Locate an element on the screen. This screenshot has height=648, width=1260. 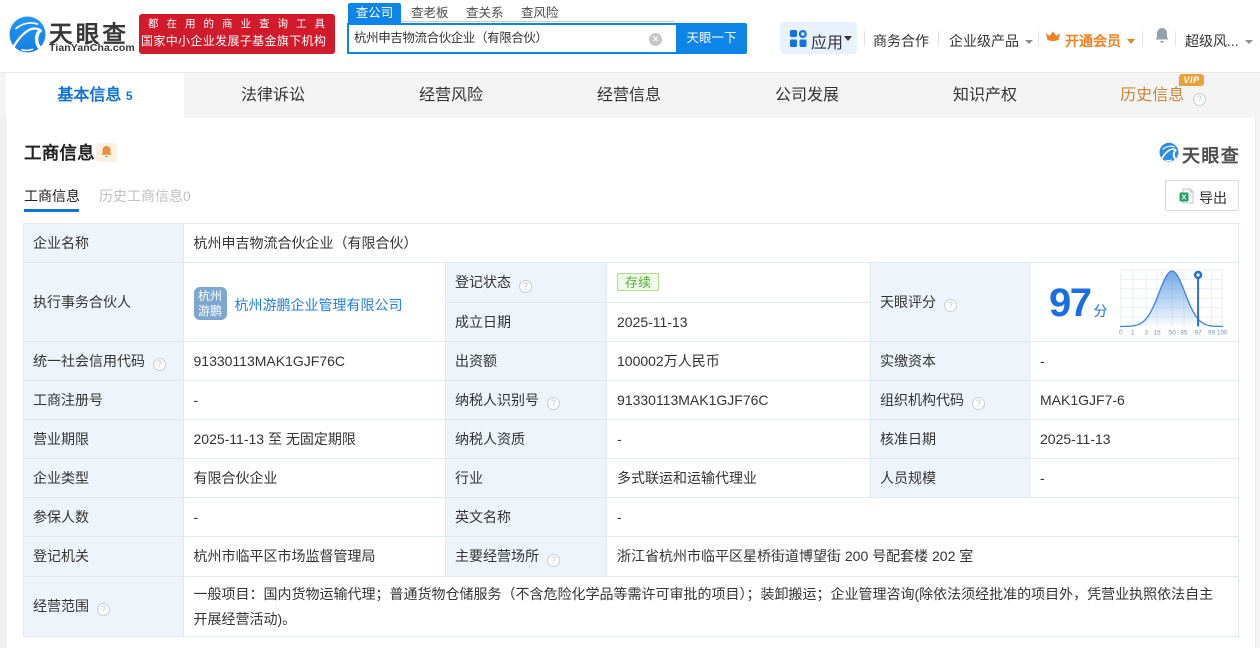
svg-text: 15 is located at coordinates (1158, 333).